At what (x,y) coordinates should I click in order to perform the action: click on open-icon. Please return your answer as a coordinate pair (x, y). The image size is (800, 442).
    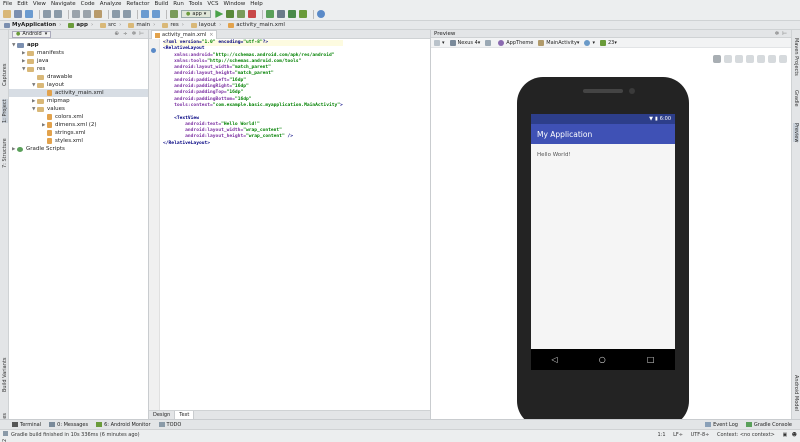
    Looking at the image, I should click on (7, 14).